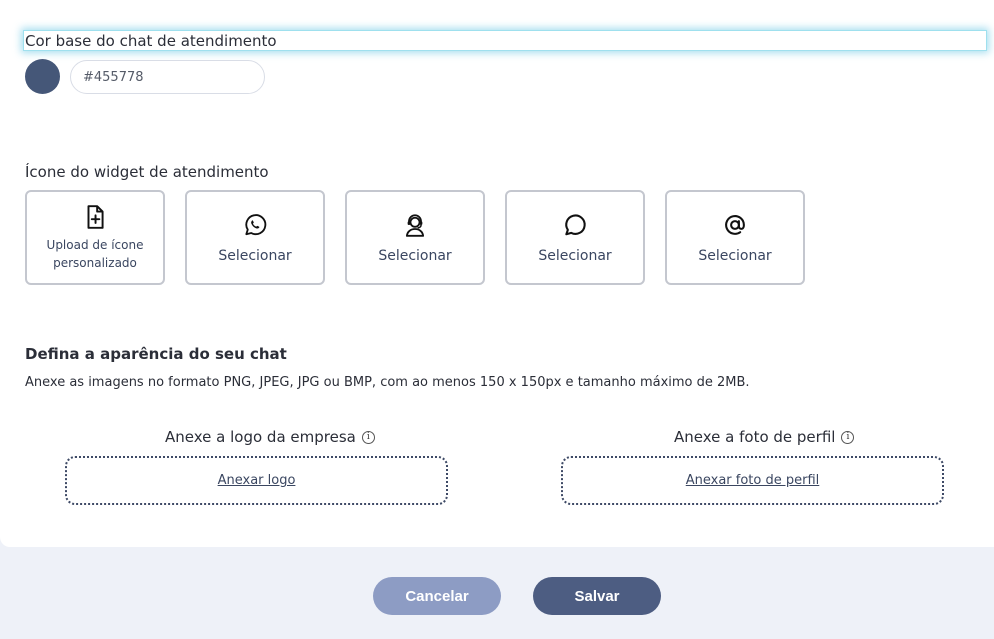 Image resolution: width=994 pixels, height=639 pixels. What do you see at coordinates (151, 41) in the screenshot?
I see `base-color-title: Cor base do chat de atendimento` at bounding box center [151, 41].